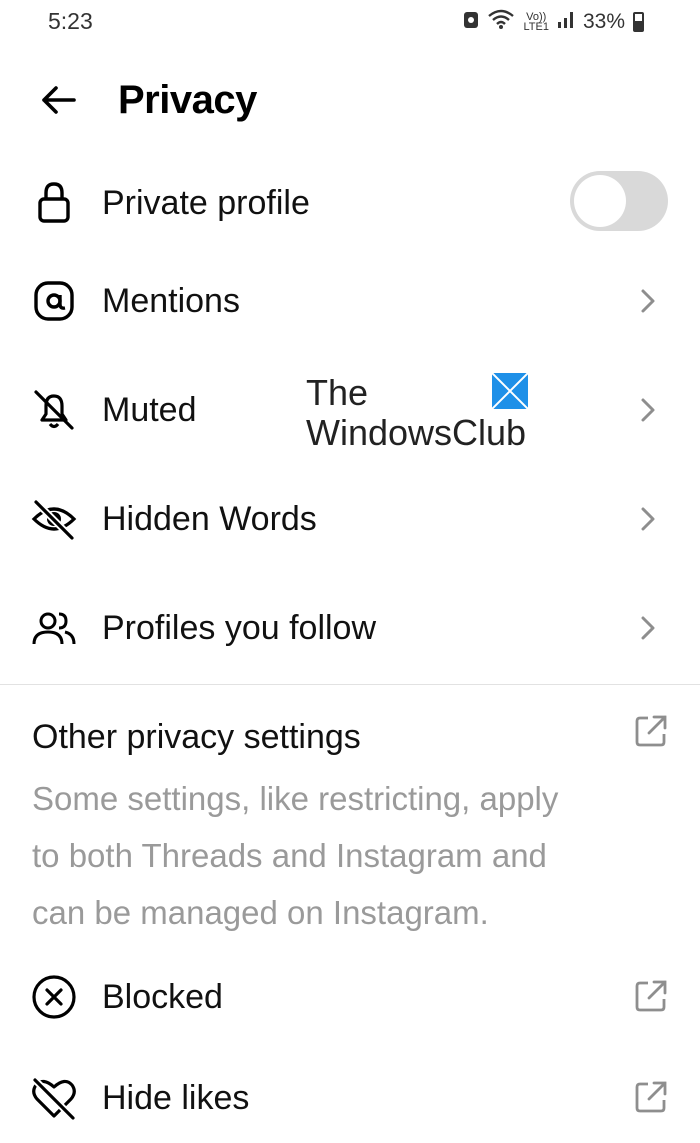 The height and width of the screenshot is (1143, 700). I want to click on mentions-label: Mentions, so click(171, 300).